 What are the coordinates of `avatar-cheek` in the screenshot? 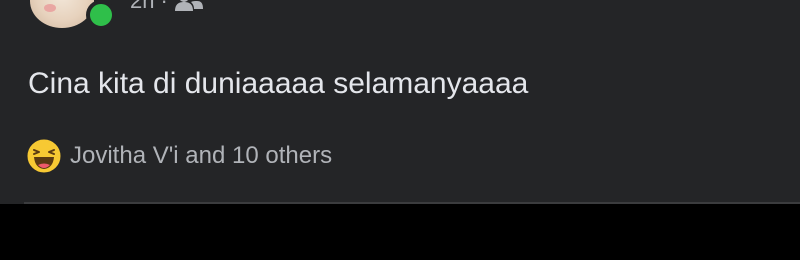 It's located at (50, 8).